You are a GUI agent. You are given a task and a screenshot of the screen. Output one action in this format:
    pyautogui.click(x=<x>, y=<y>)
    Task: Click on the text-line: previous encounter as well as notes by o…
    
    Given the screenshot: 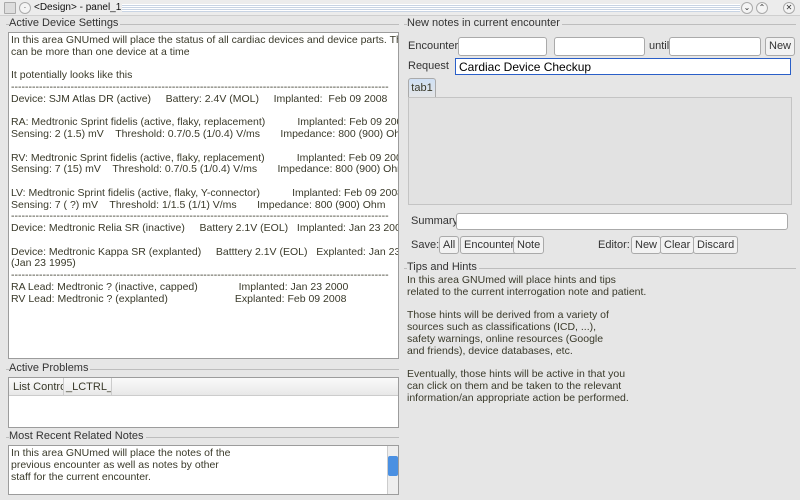 What is the action you would take?
    pyautogui.click(x=115, y=464)
    